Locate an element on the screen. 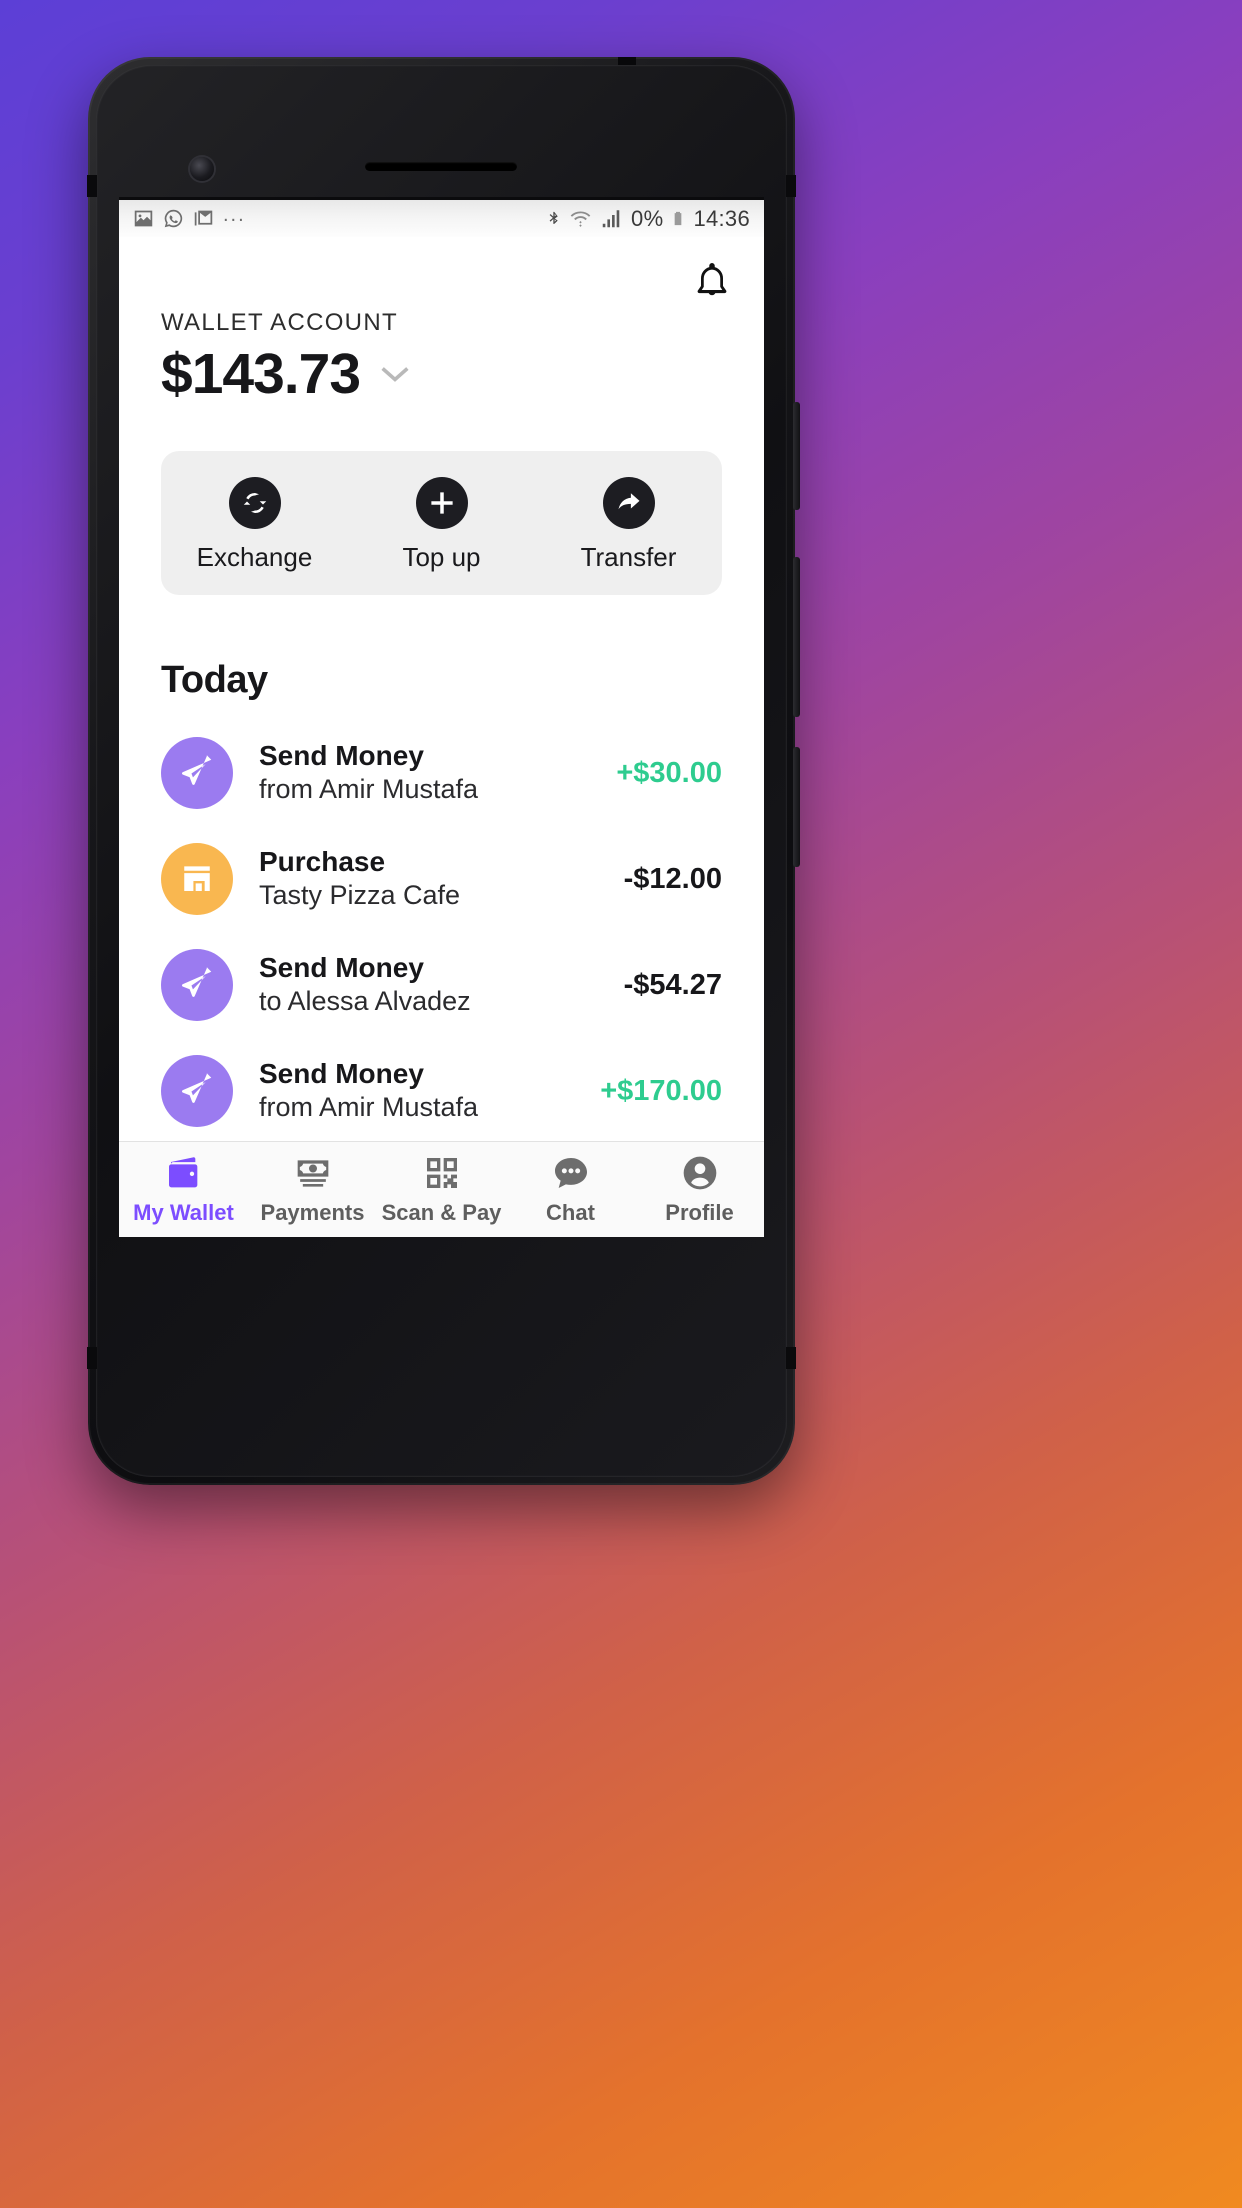 This screenshot has height=2208, width=1242. share-arrow-icon is located at coordinates (628, 501).